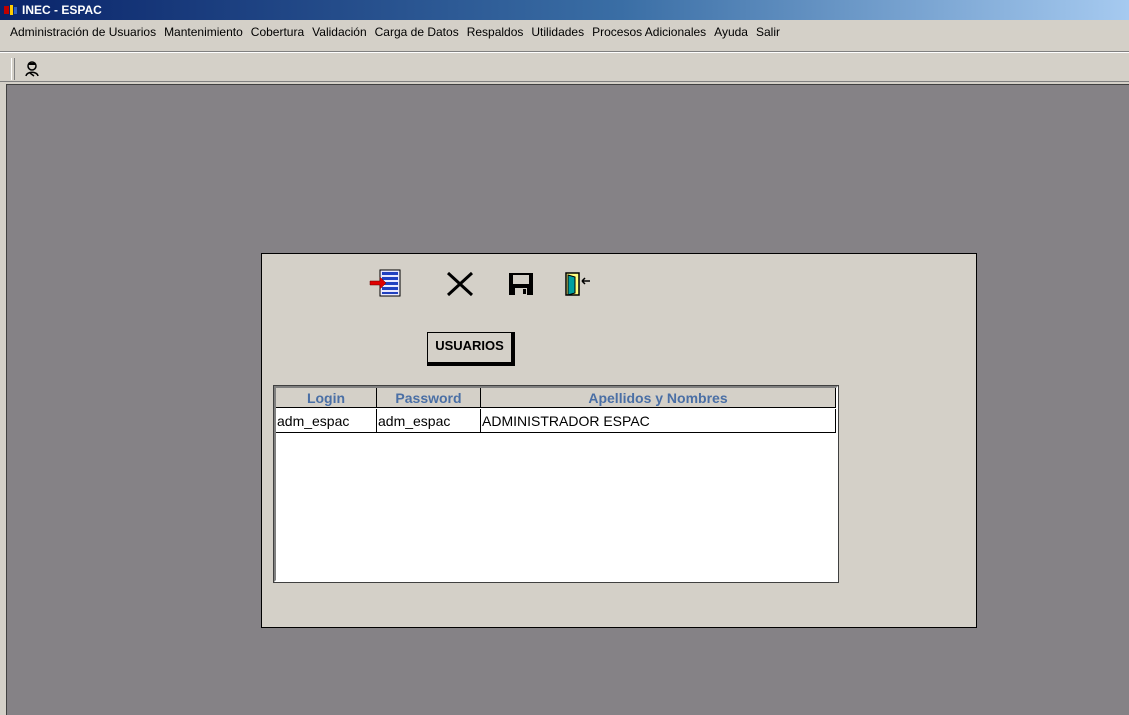 The width and height of the screenshot is (1129, 715). I want to click on menu-ayuda: Ayuda, so click(731, 32).